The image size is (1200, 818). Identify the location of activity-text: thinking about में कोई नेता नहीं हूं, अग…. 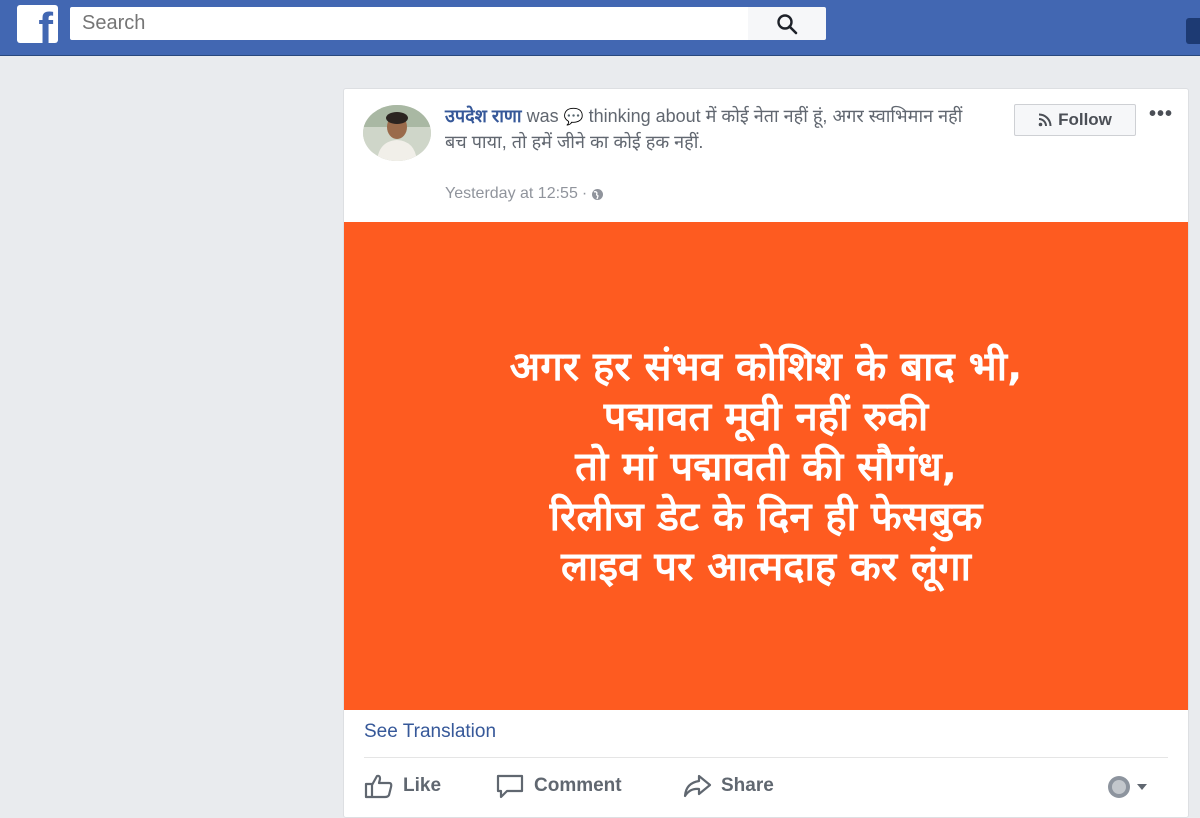
(704, 129).